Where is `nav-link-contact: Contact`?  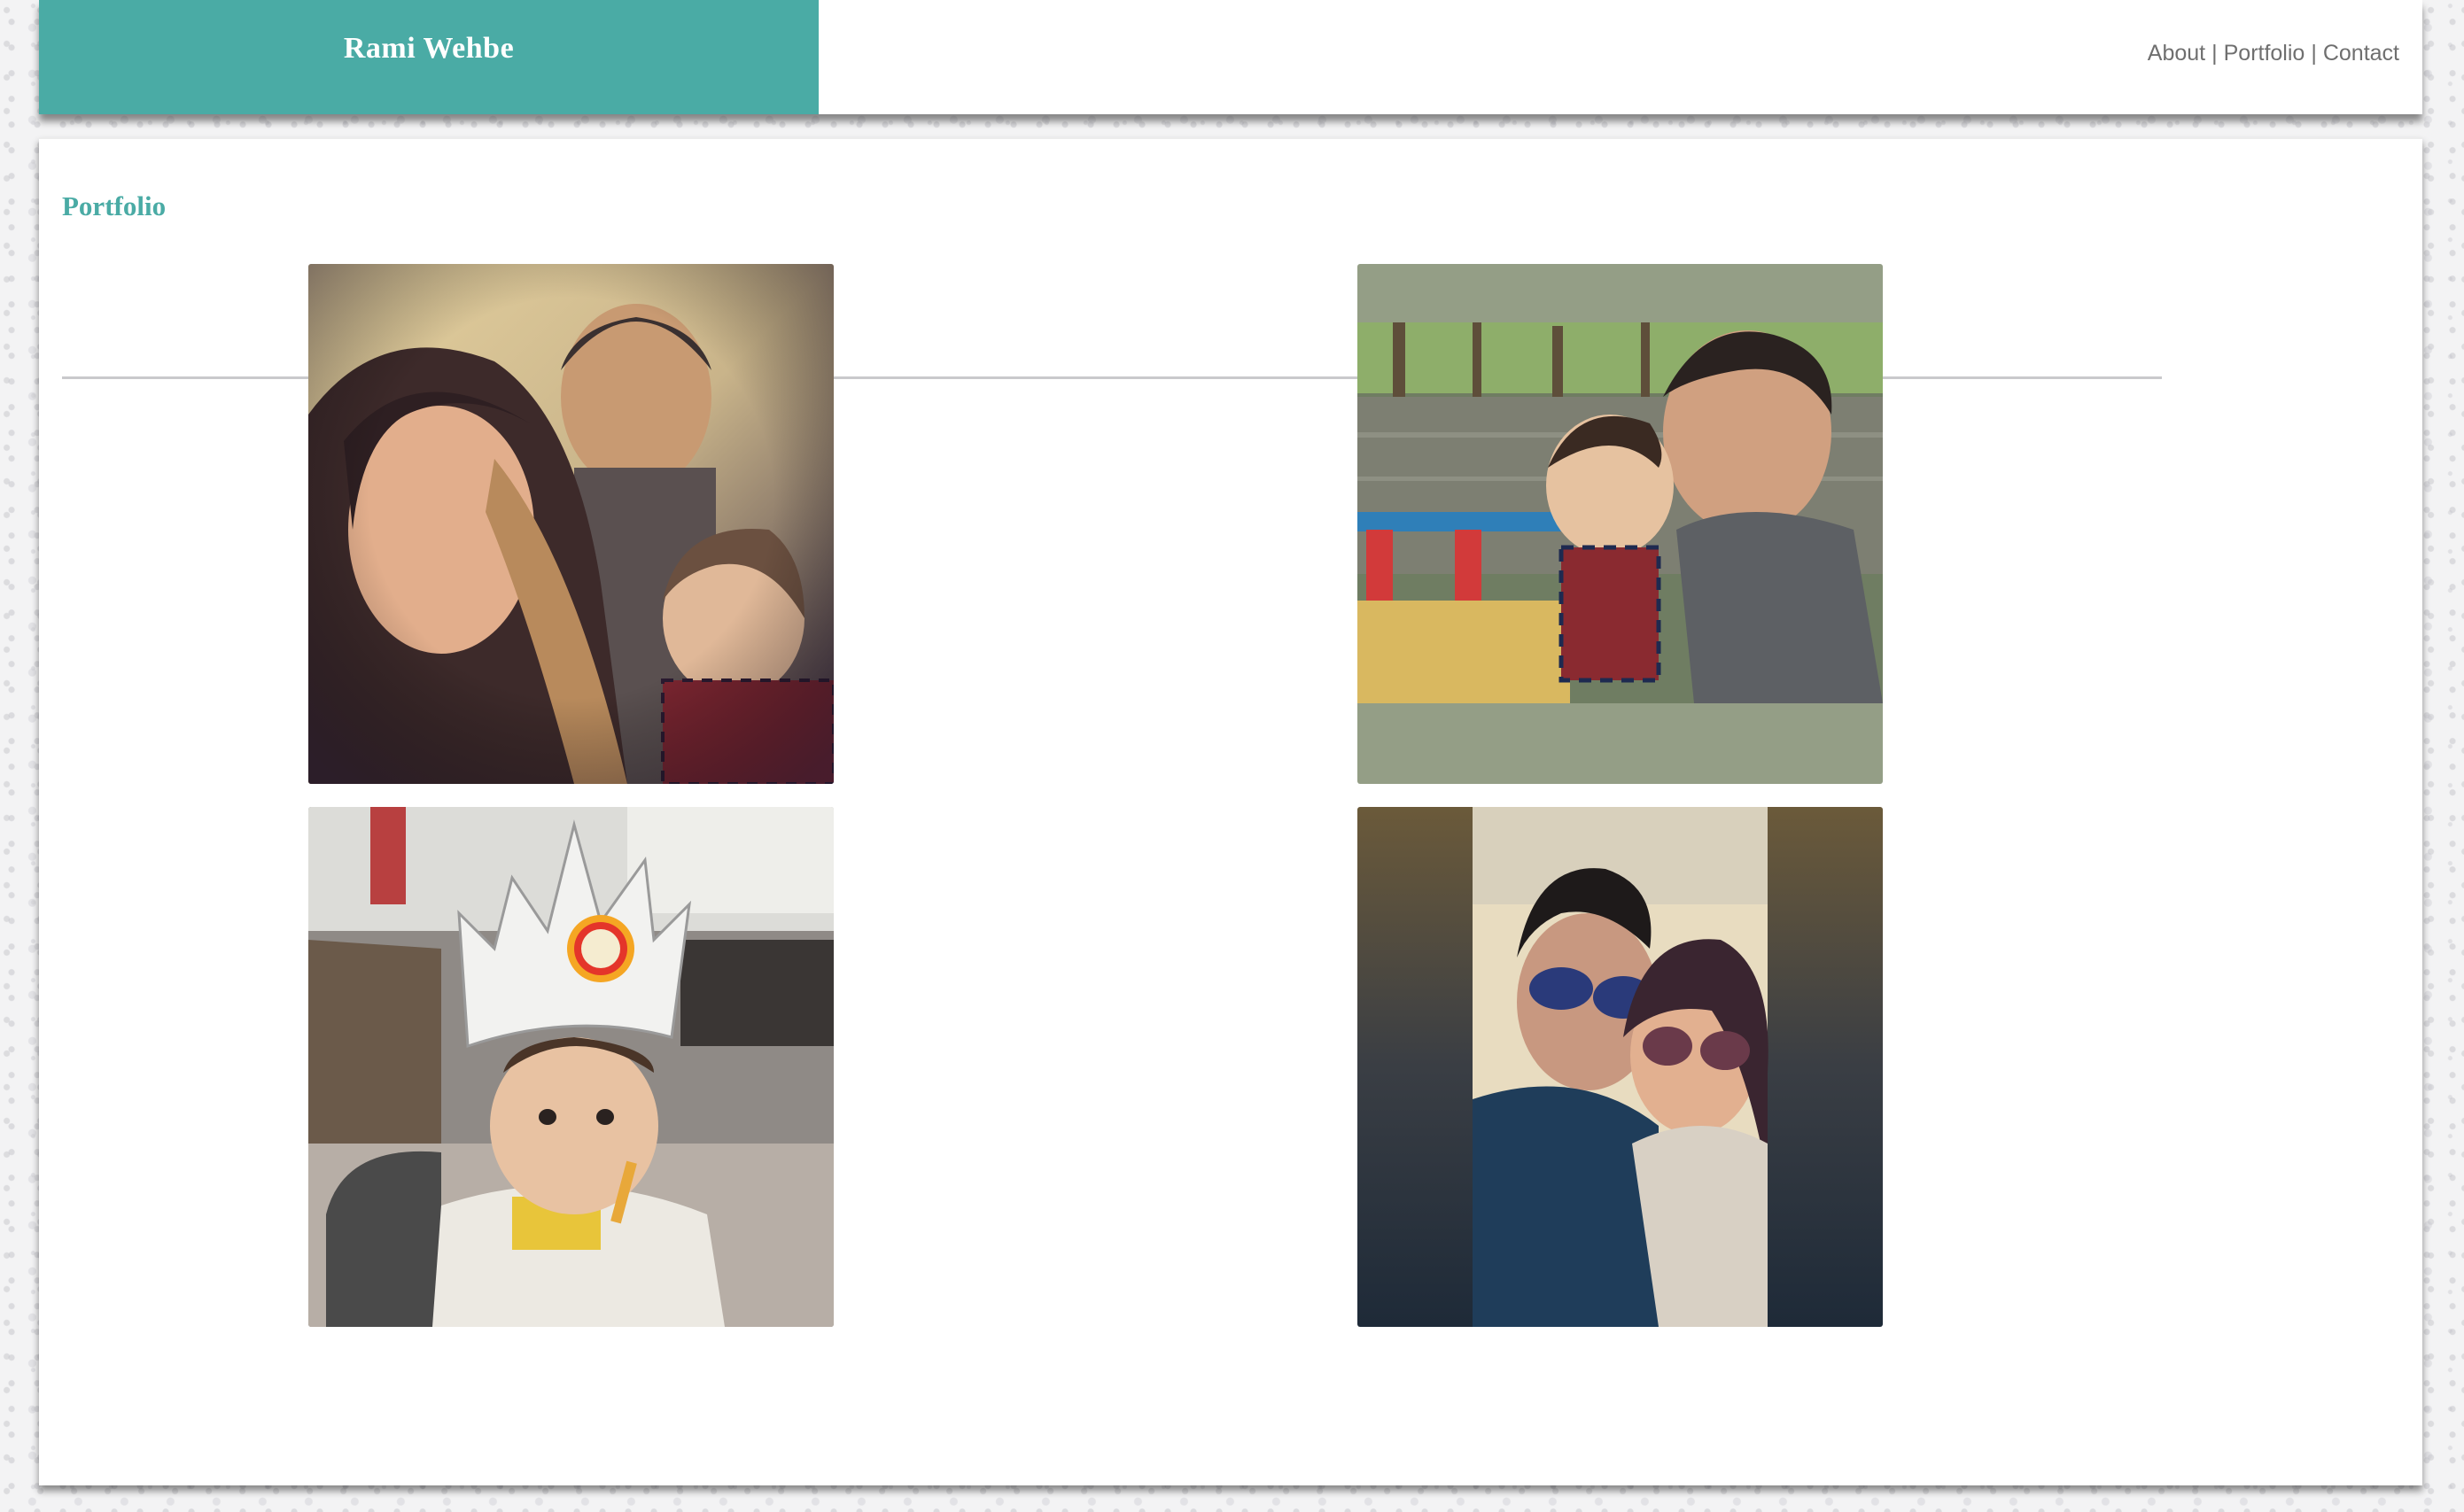
nav-link-contact: Contact is located at coordinates (2361, 54).